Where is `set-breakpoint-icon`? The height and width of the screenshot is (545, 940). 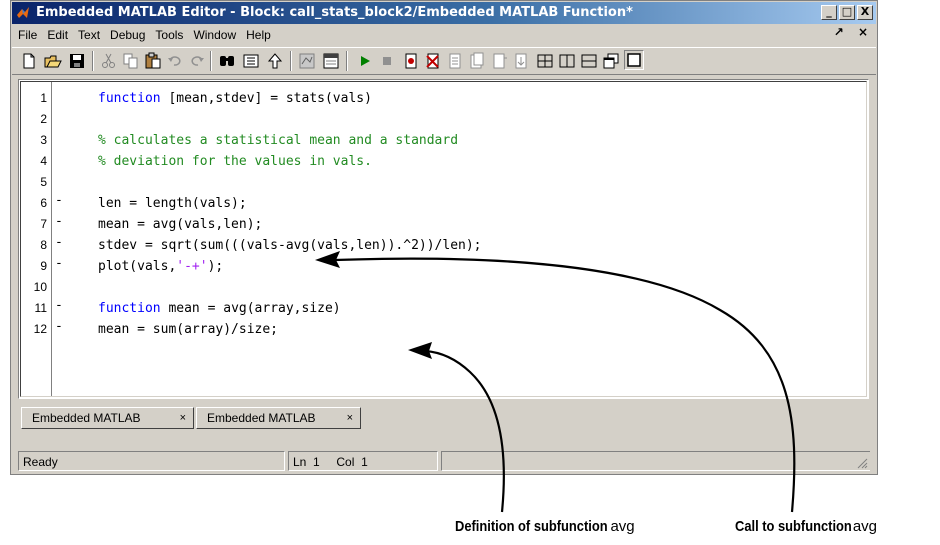 set-breakpoint-icon is located at coordinates (411, 61).